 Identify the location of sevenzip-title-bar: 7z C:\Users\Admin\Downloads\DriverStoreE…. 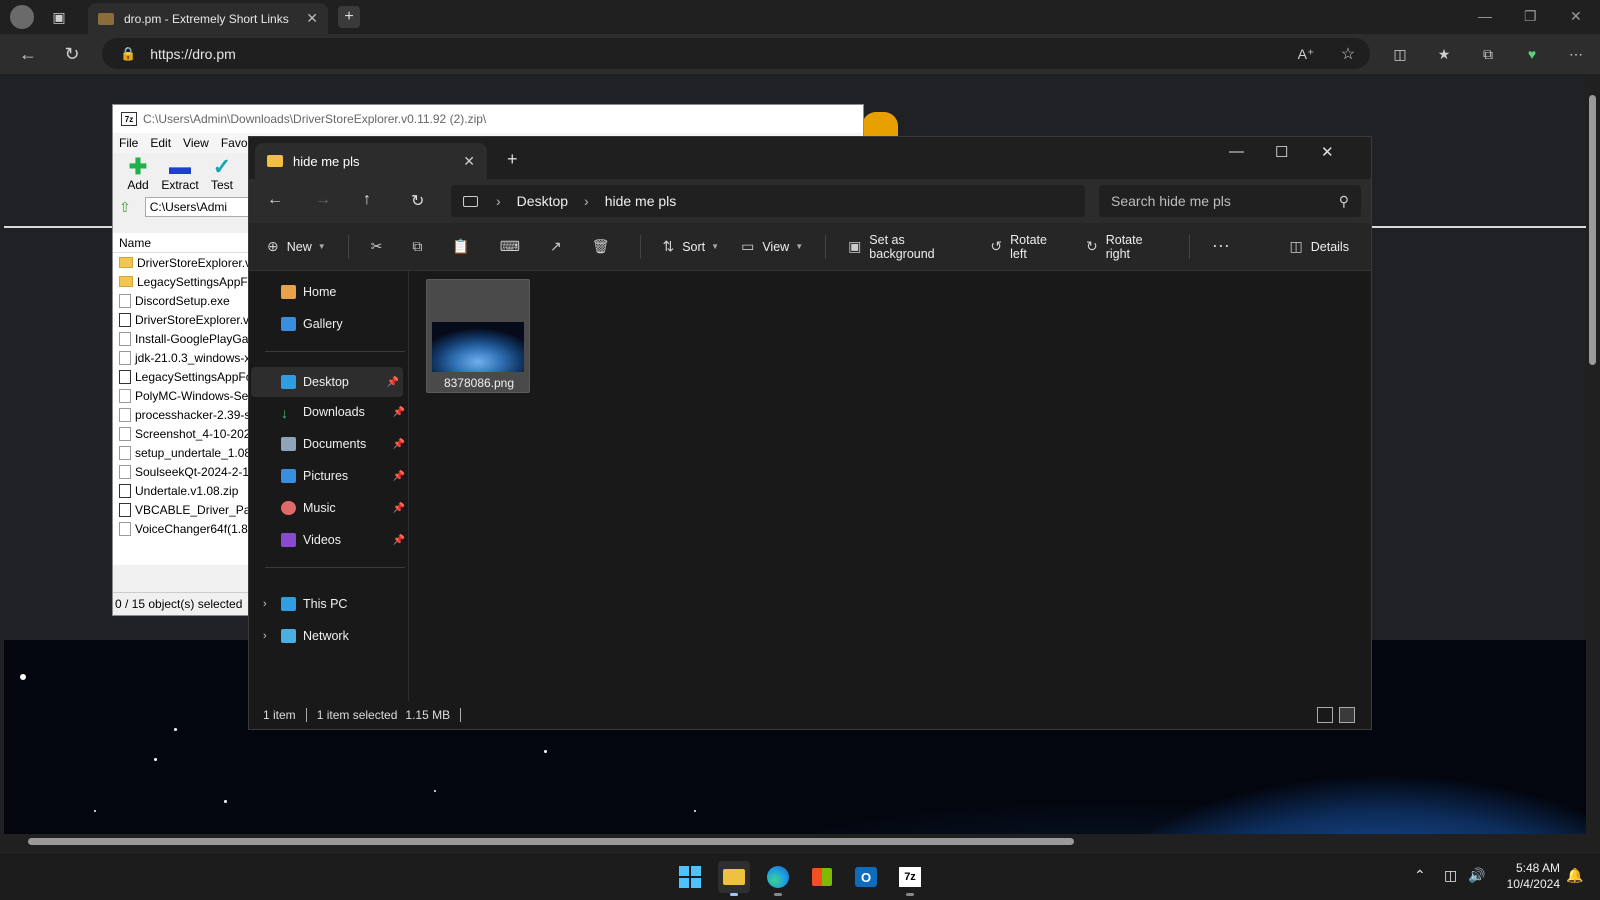
(488, 119).